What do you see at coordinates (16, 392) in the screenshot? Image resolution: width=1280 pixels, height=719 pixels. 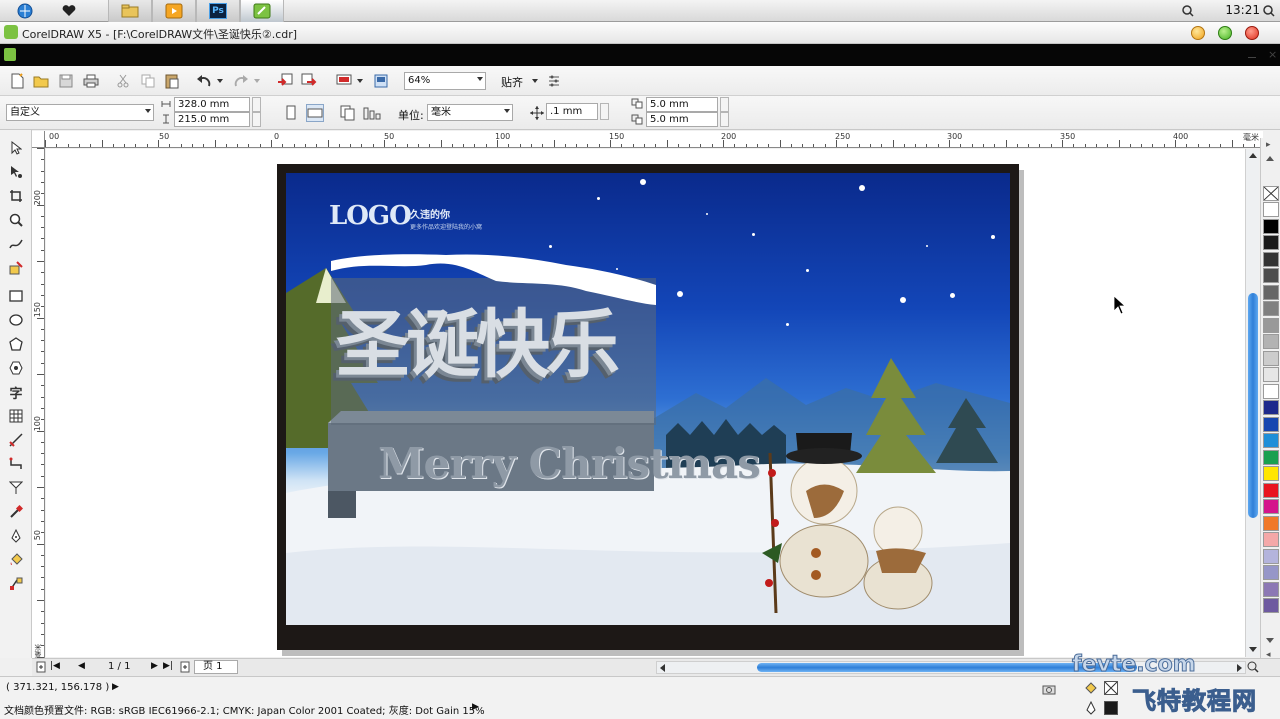 I see `text-tool-icon: 字` at bounding box center [16, 392].